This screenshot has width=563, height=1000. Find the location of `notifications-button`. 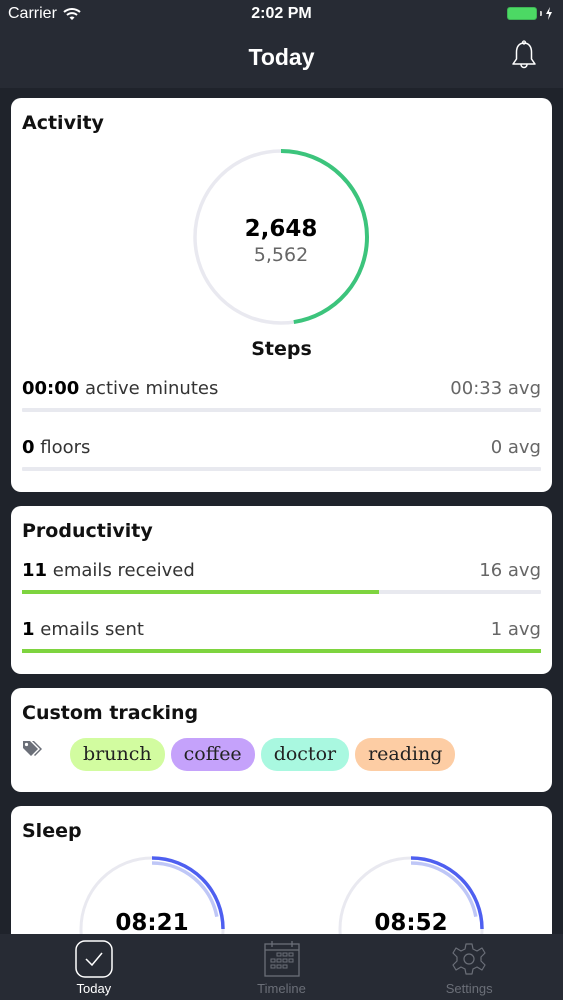

notifications-button is located at coordinates (524, 58).